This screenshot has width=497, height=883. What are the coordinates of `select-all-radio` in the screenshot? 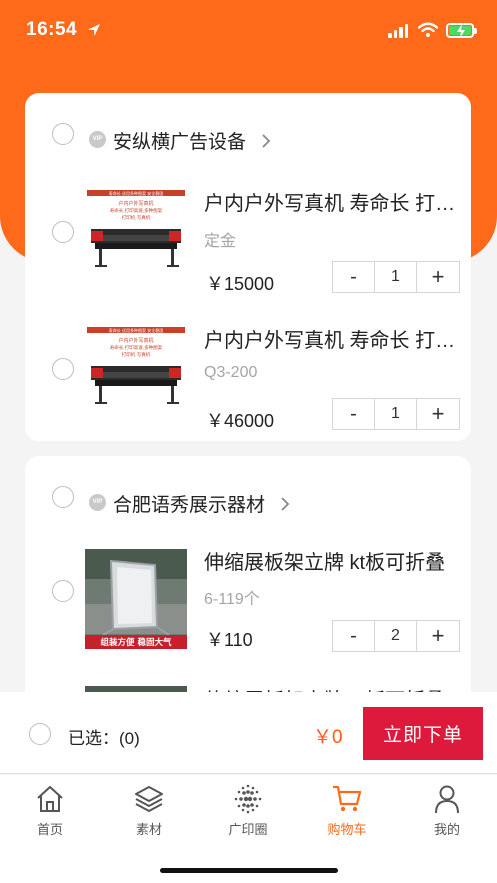 It's located at (40, 734).